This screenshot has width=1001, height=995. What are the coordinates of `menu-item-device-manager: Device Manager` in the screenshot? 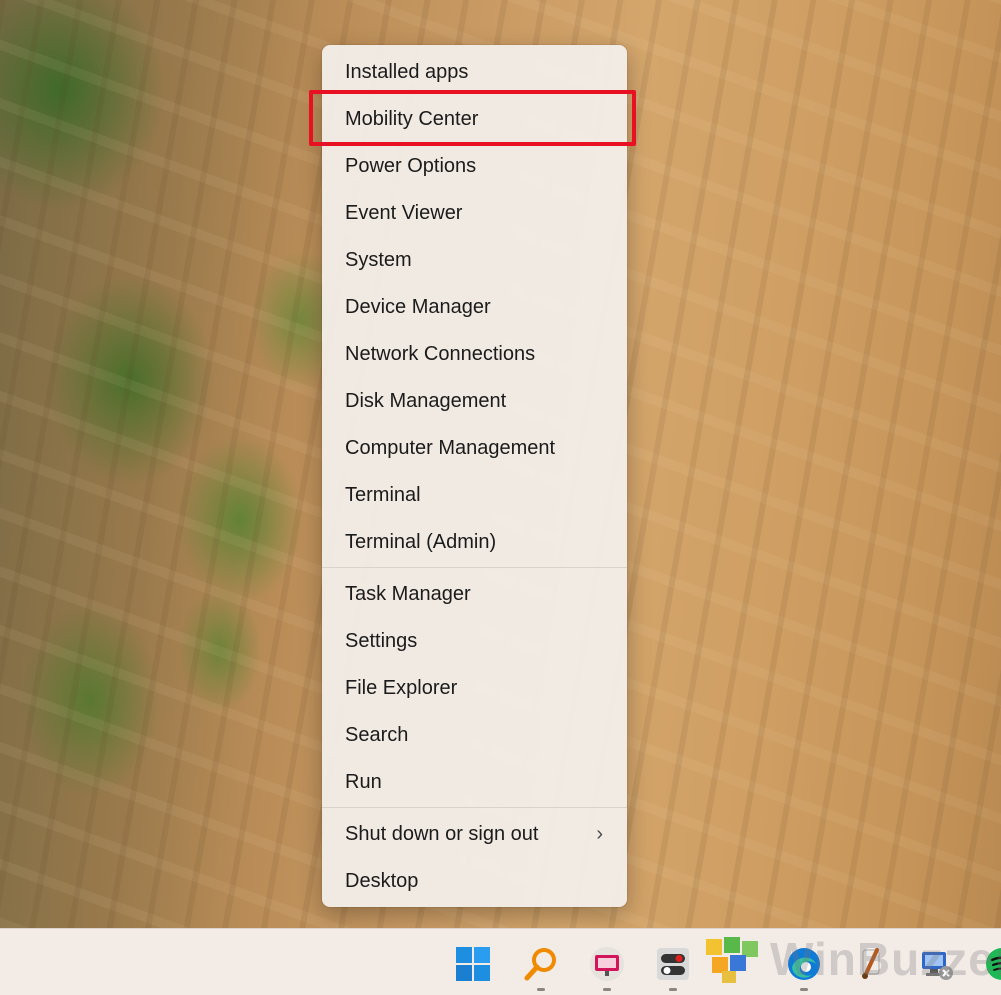 It's located at (474, 307).